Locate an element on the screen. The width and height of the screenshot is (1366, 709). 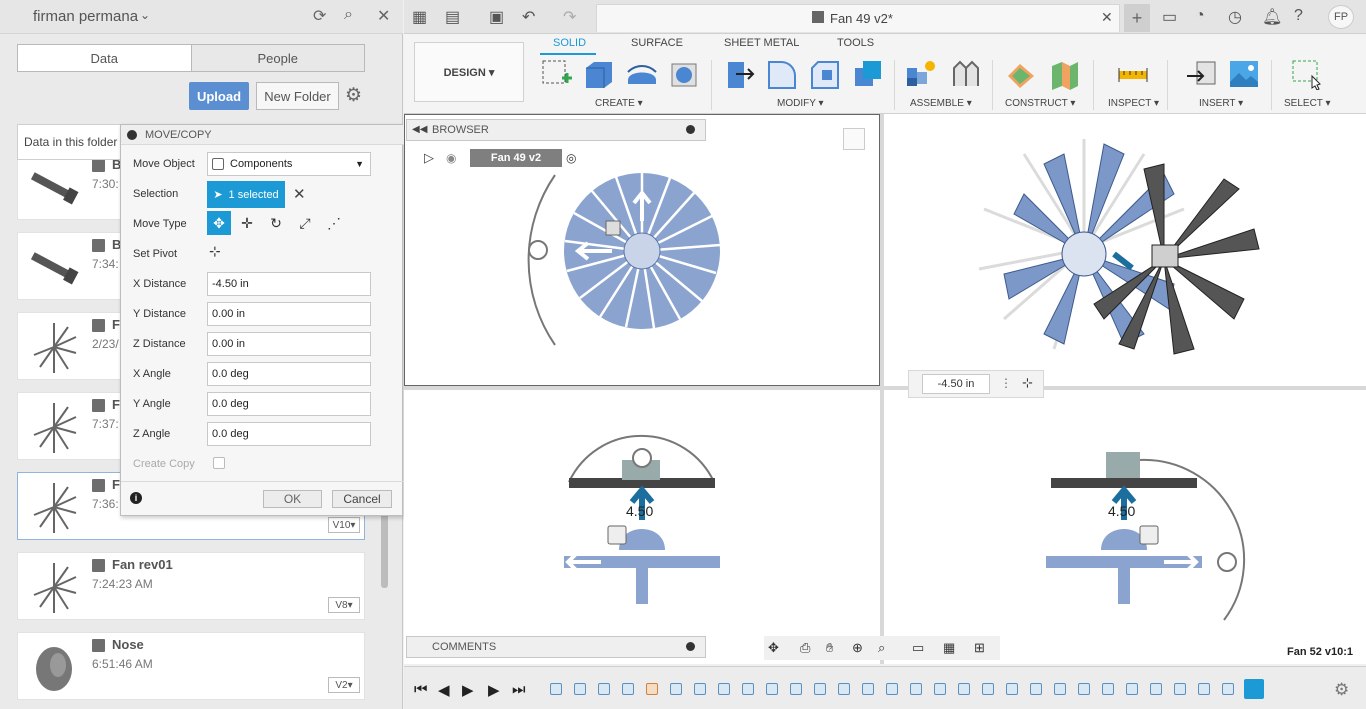
revolve-icon is located at coordinates (642, 74).